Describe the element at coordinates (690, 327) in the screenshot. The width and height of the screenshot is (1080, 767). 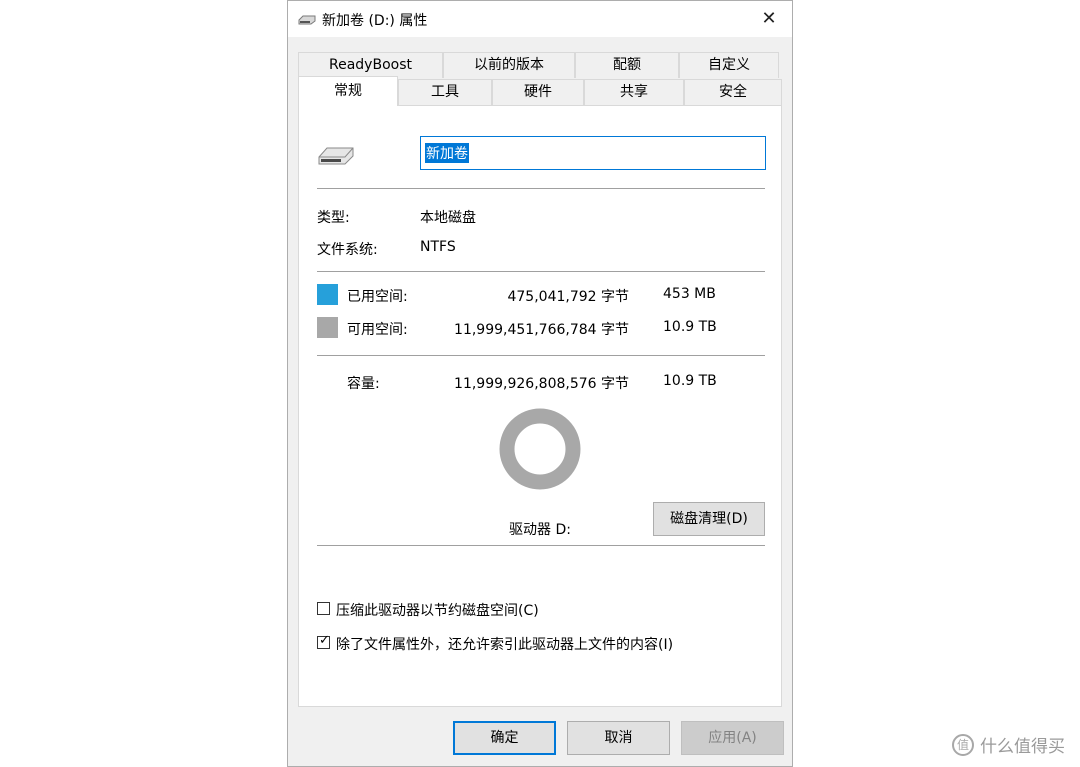
I see `free-space-size: 10.9 TB` at that location.